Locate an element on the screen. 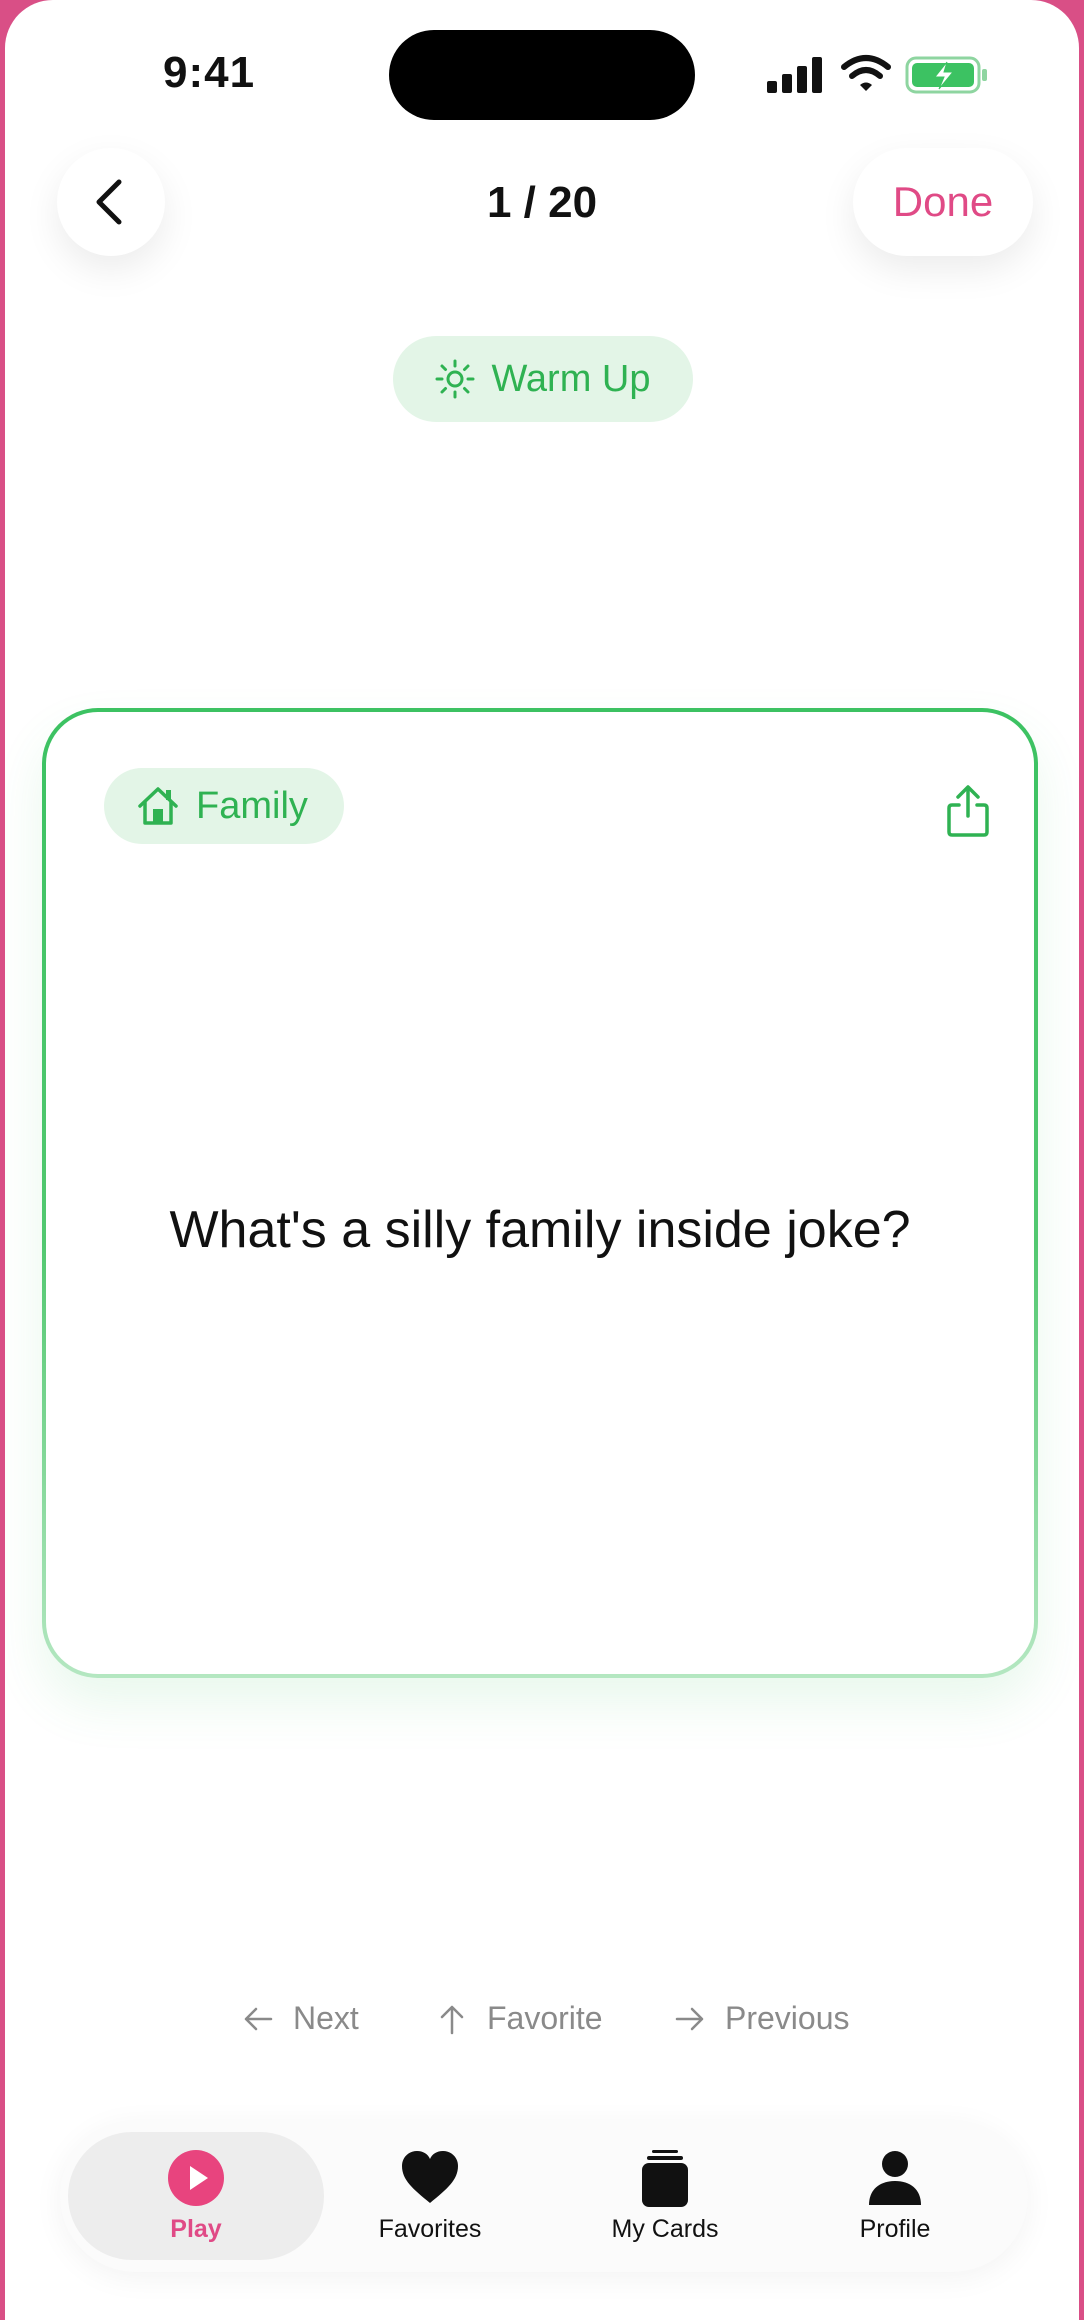 The image size is (1084, 2320). cards-icon is located at coordinates (665, 2178).